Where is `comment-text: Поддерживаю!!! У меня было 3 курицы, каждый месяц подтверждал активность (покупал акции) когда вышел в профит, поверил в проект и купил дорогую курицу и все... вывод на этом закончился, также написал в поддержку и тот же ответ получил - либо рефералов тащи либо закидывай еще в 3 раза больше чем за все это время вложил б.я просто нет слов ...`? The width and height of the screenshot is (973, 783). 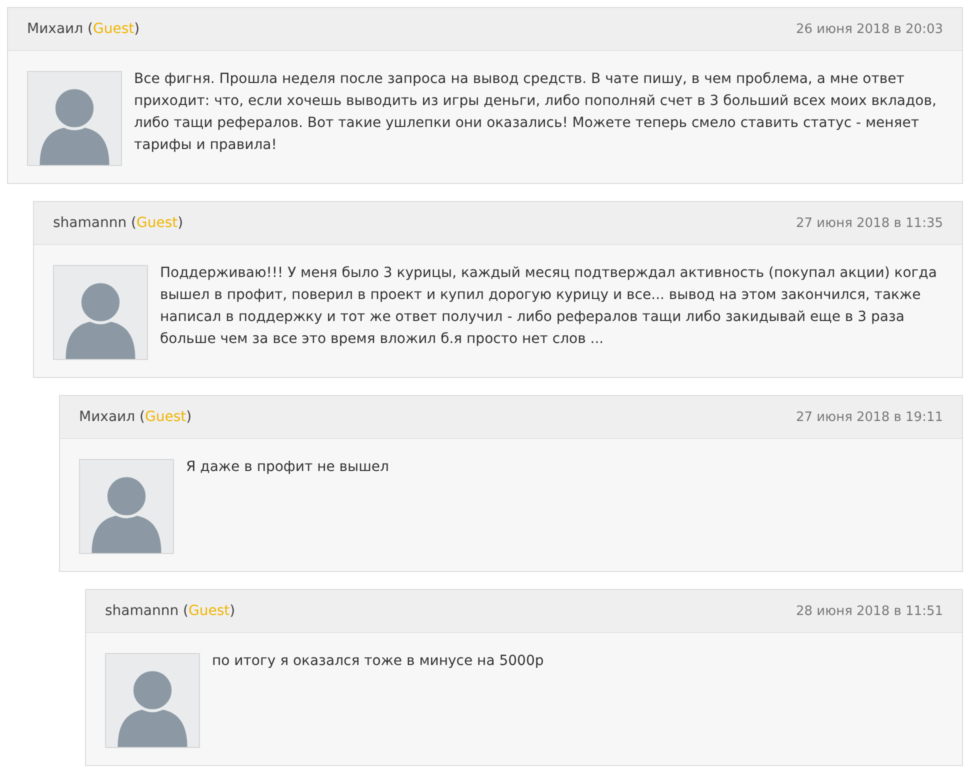 comment-text: Поддерживаю!!! У меня было 3 курицы, каждый месяц подтверждал активность (покупал акции) когда вышел в профит, поверил в проект и купил дорогую курицу и все... вывод на этом закончился, также написал в поддержку и тот же ответ получил - либо рефералов тащи либо закидывай еще в 3 раза больше чем за все это время вложил б.я просто нет слов ... is located at coordinates (549, 306).